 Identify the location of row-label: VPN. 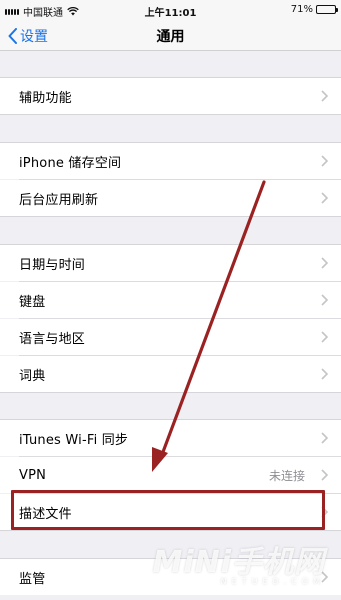
(33, 475).